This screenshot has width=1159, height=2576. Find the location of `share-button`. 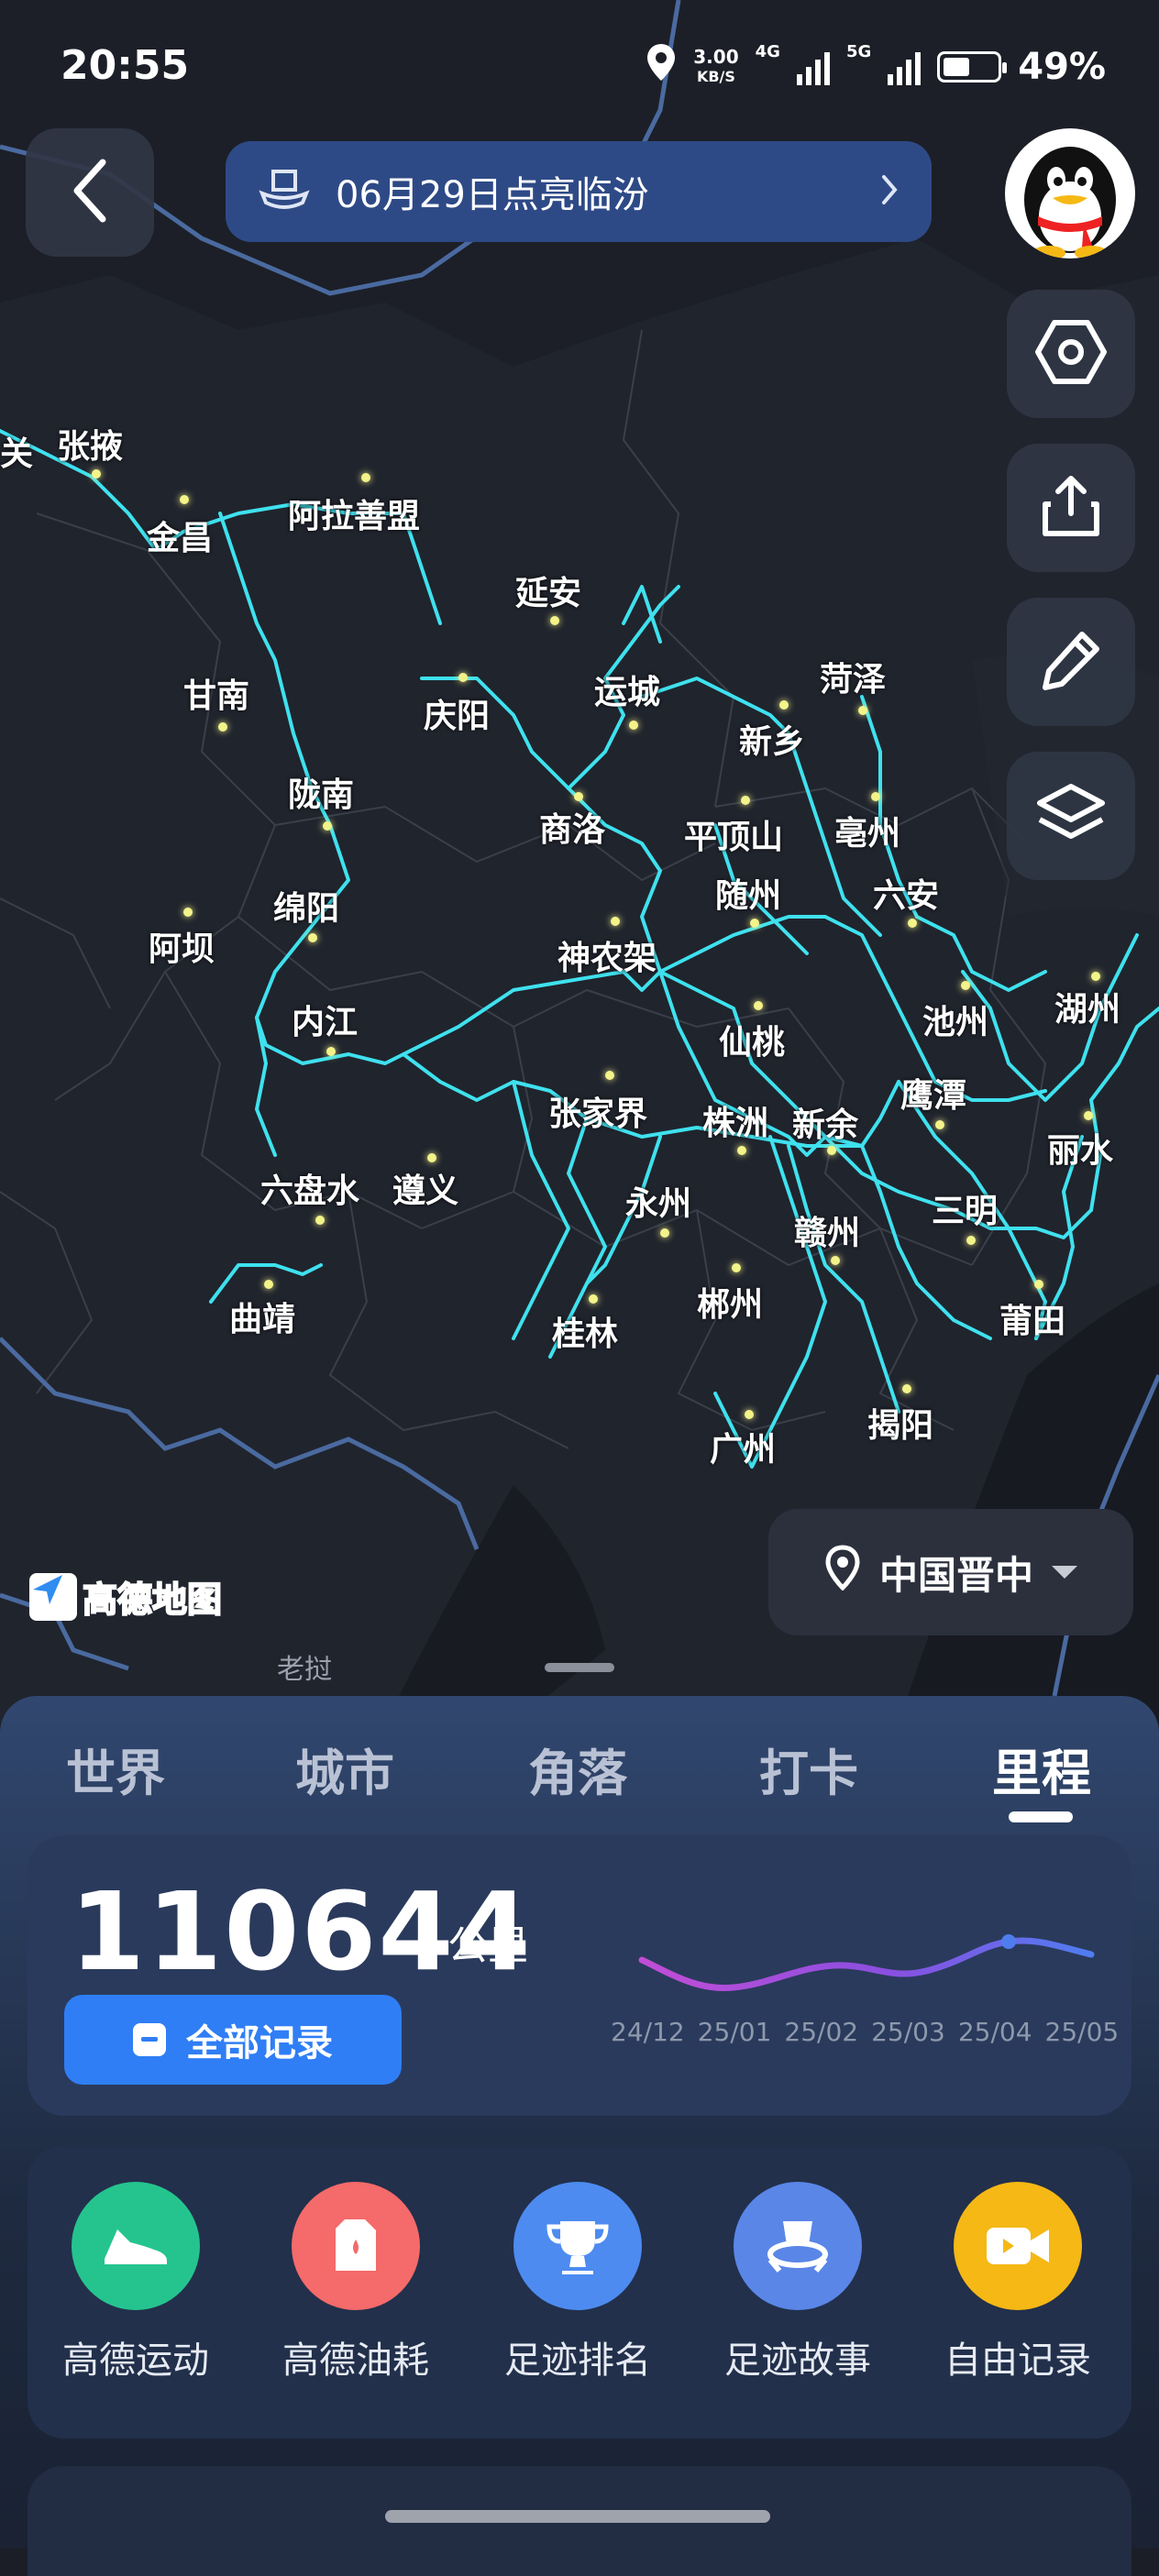

share-button is located at coordinates (1071, 508).